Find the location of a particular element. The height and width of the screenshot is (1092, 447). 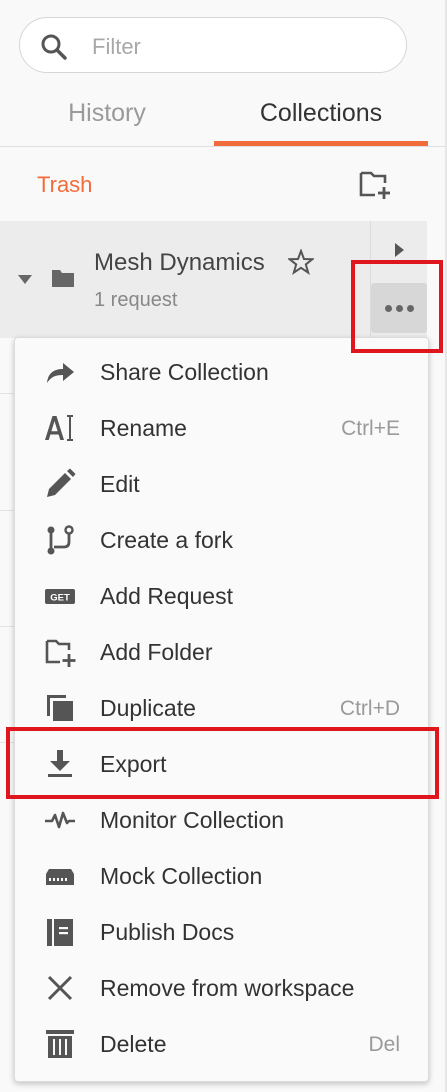

pulse-icon is located at coordinates (60, 820).